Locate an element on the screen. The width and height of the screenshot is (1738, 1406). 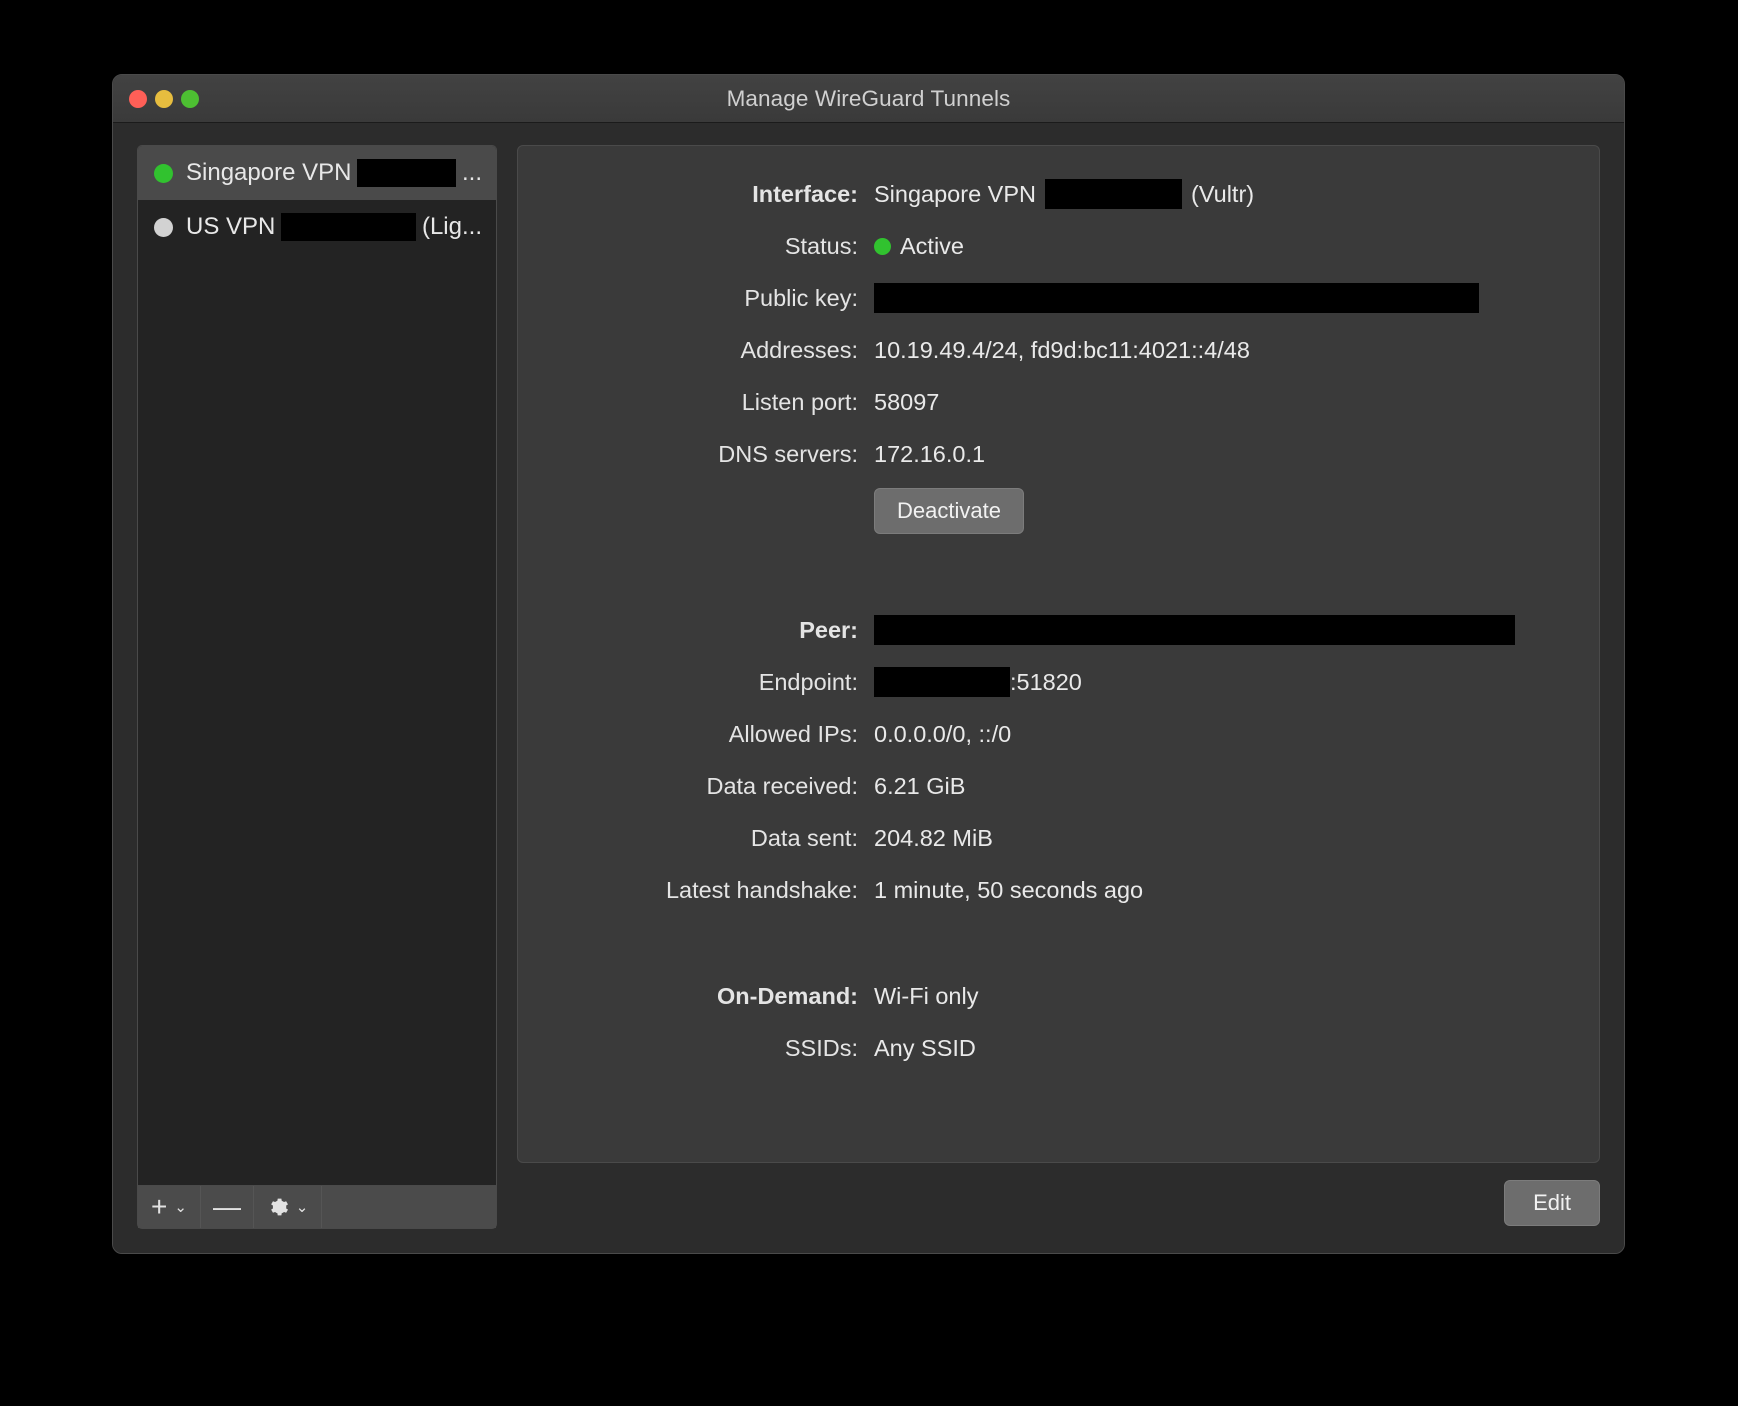
public-key-value is located at coordinates (1221, 298).